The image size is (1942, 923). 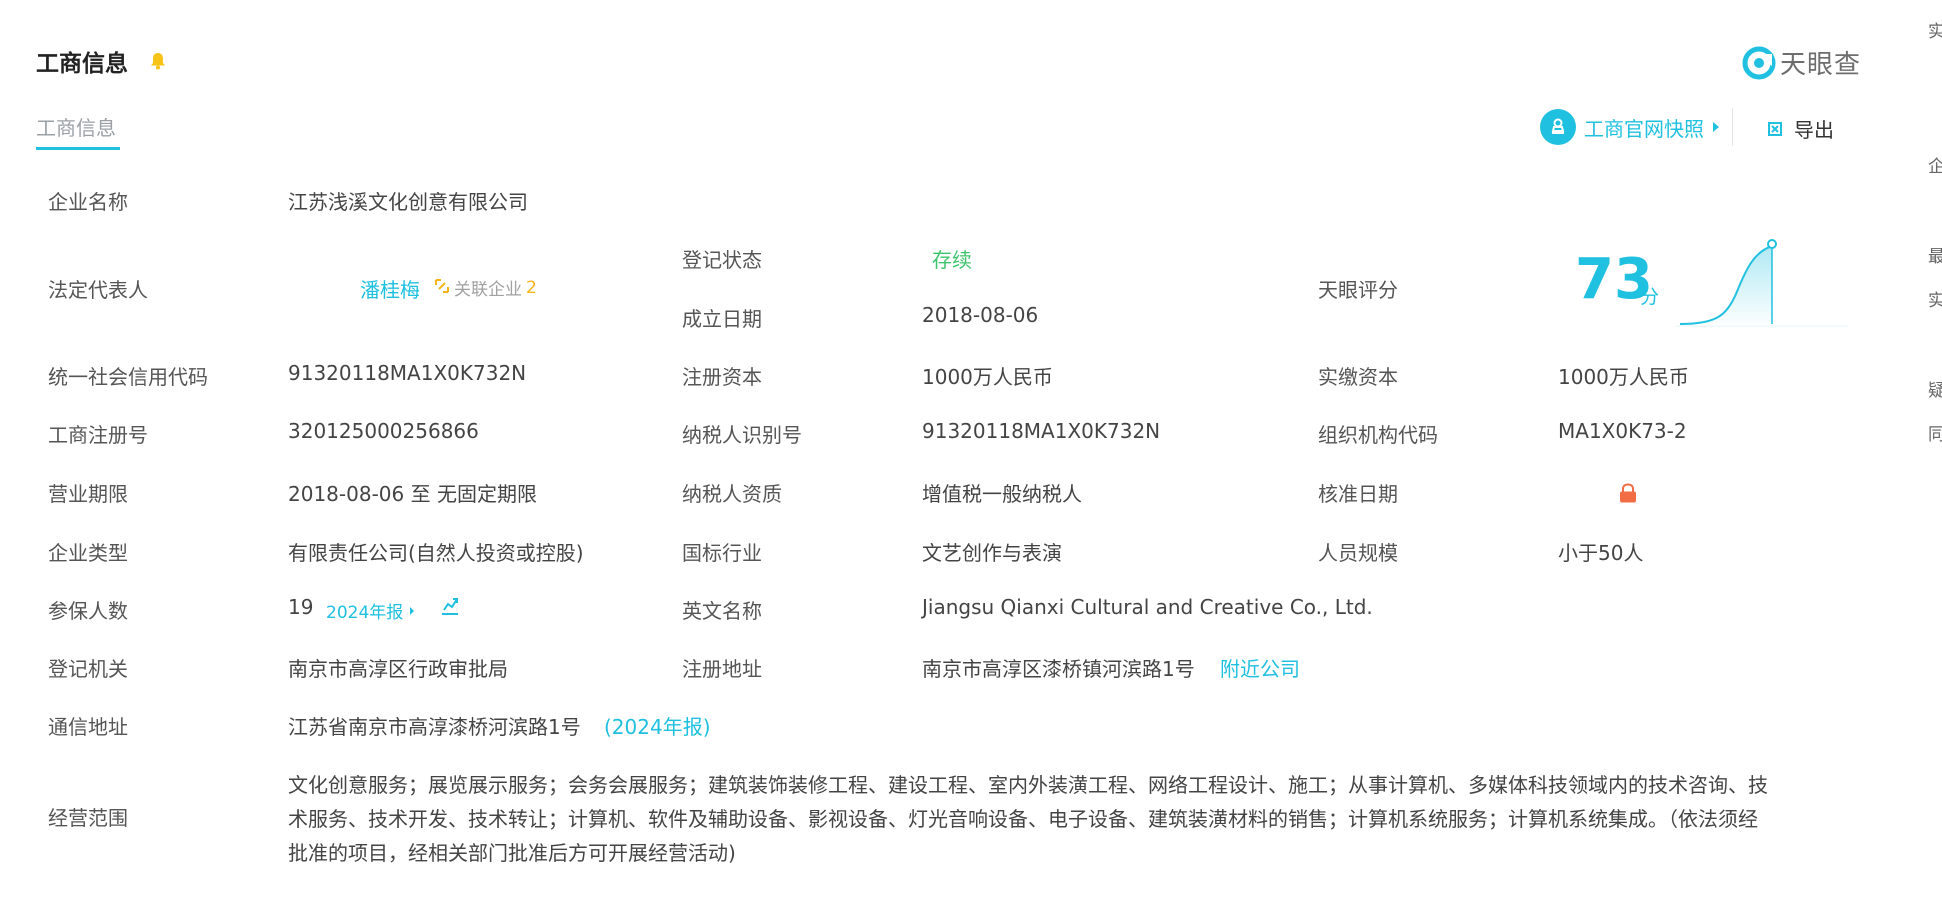 I want to click on related-companies-link: 关联企业 2, so click(x=485, y=287).